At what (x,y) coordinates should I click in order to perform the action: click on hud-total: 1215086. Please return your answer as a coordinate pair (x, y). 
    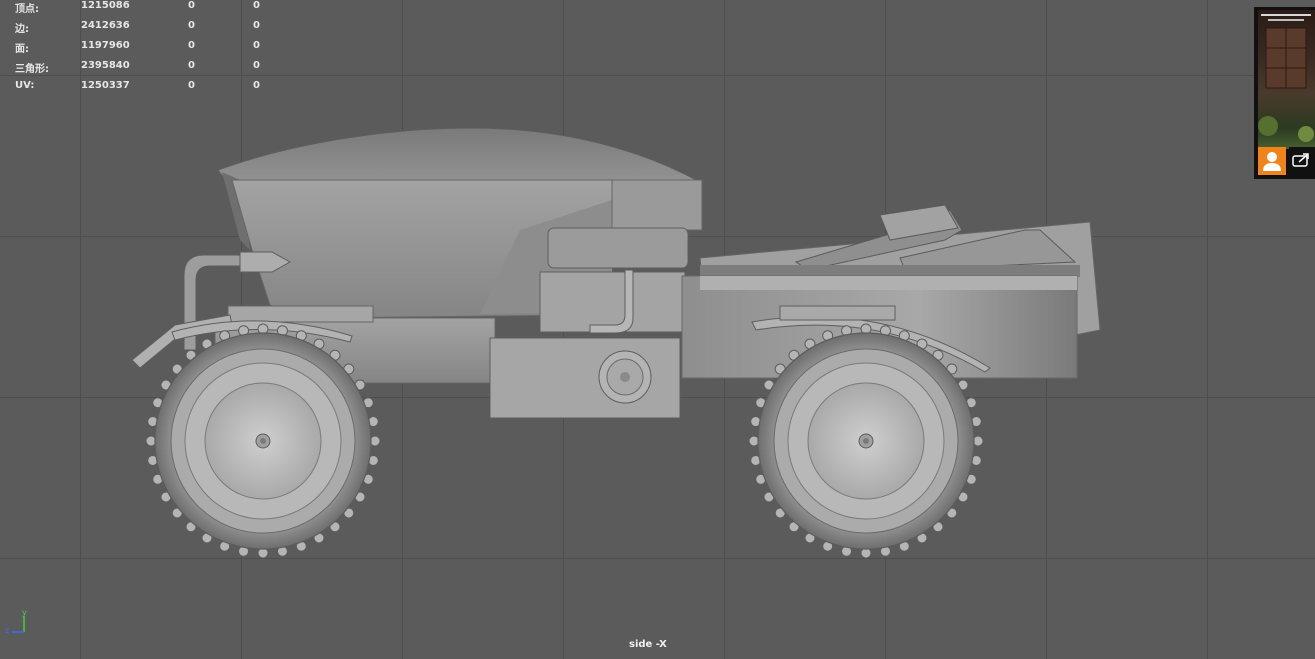
    Looking at the image, I should click on (105, 5).